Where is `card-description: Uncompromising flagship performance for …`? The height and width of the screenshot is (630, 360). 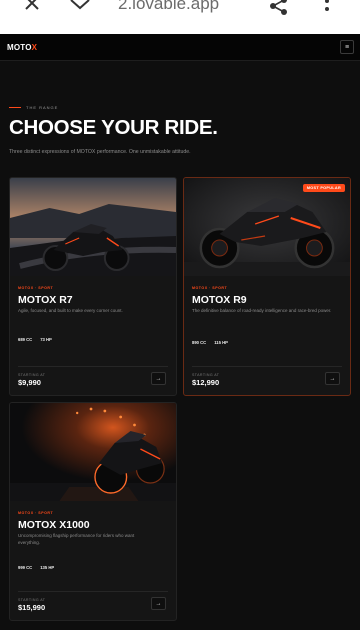 card-description: Uncompromising flagship performance for … is located at coordinates (76, 539).